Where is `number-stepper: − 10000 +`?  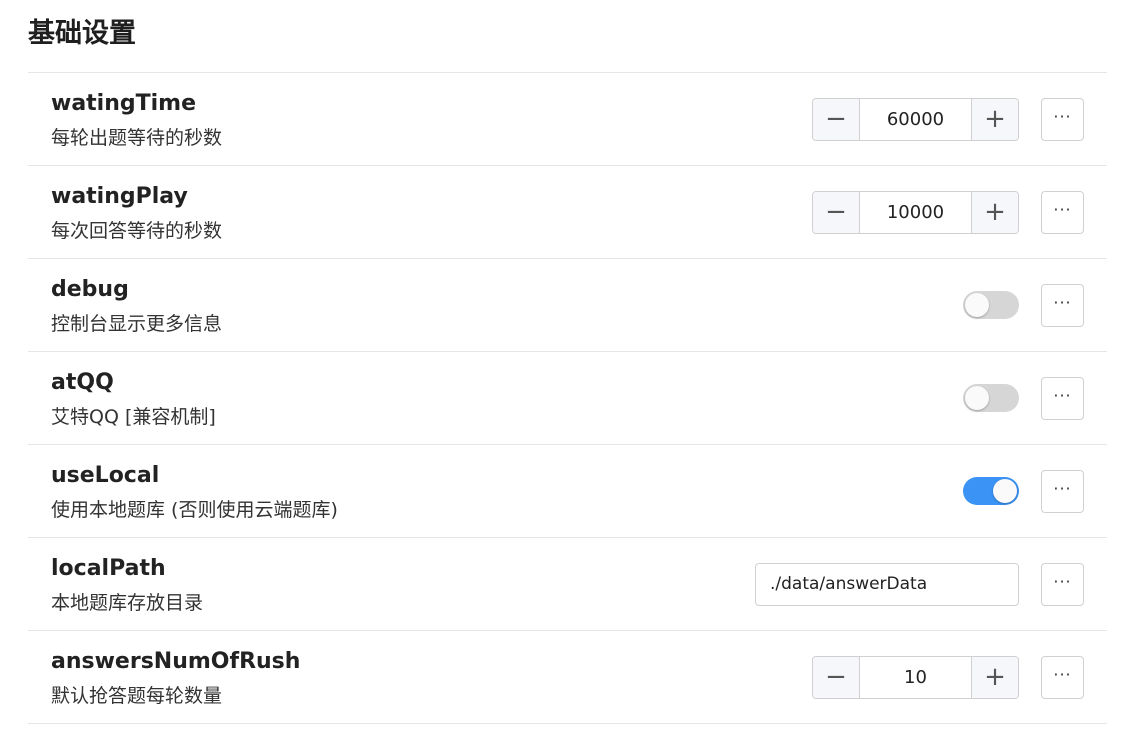 number-stepper: − 10000 + is located at coordinates (915, 212).